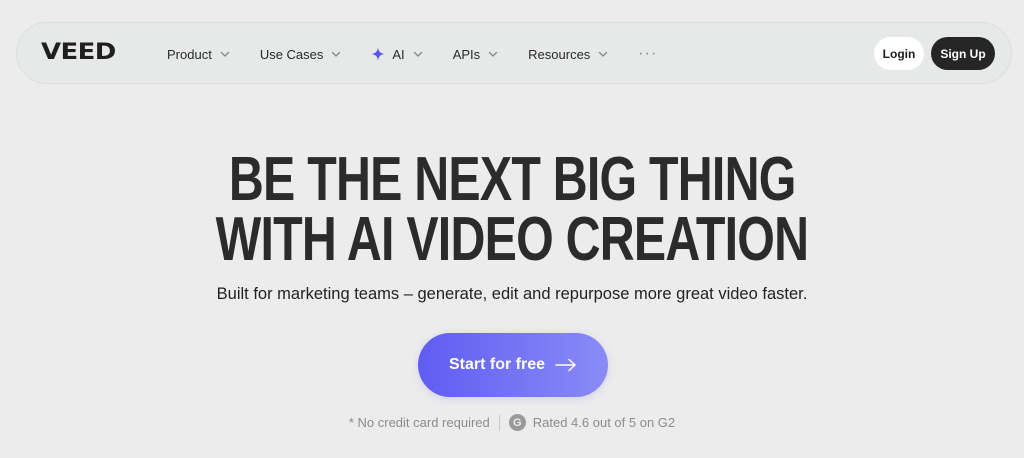 This screenshot has width=1024, height=458. What do you see at coordinates (604, 422) in the screenshot?
I see `g2-rating-text: Rated 4.6 out of 5 on G2` at bounding box center [604, 422].